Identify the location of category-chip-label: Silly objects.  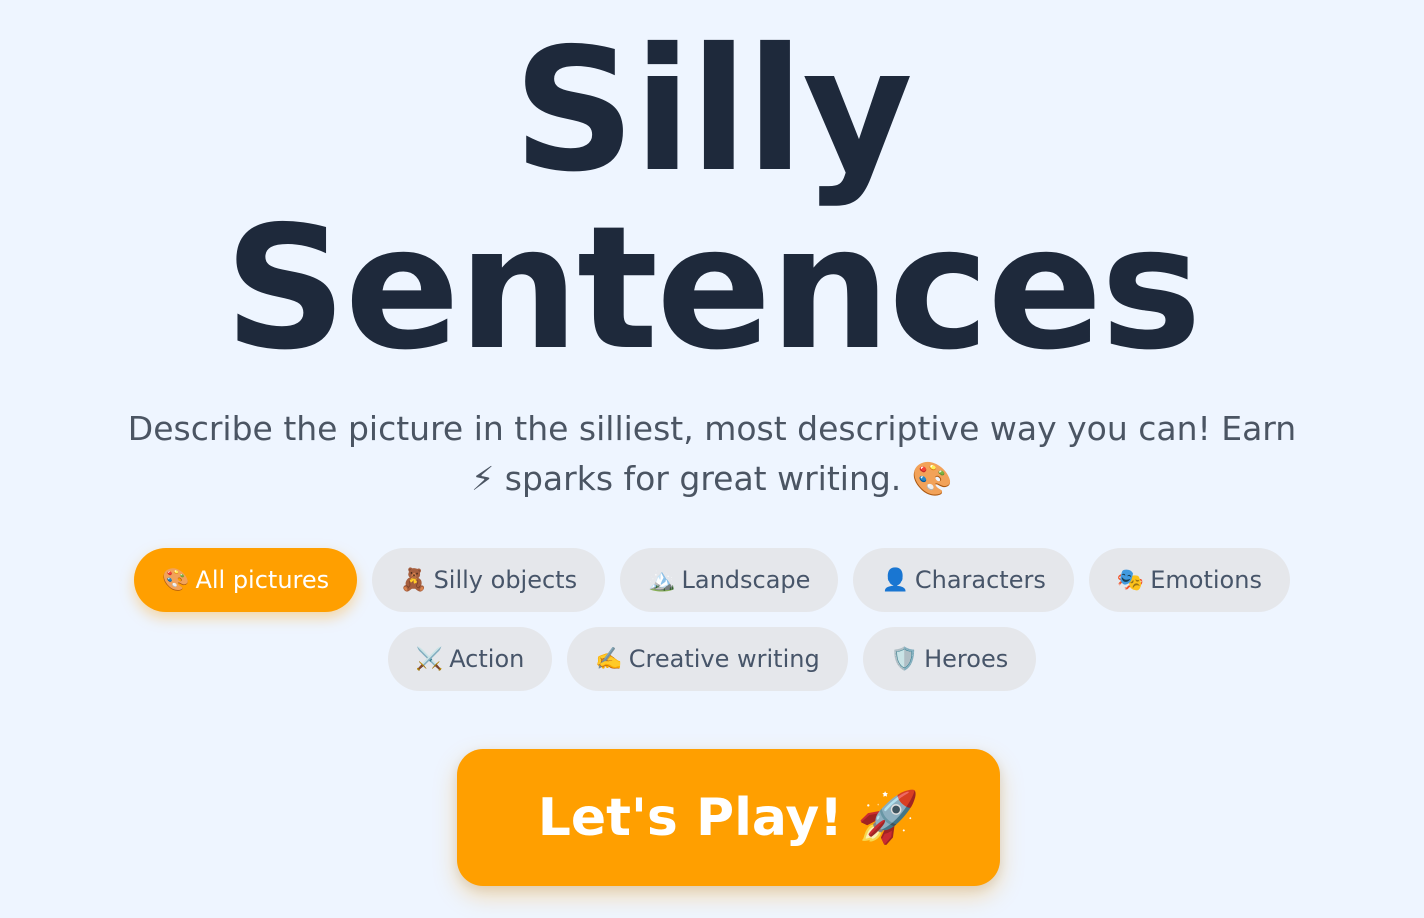
(505, 580).